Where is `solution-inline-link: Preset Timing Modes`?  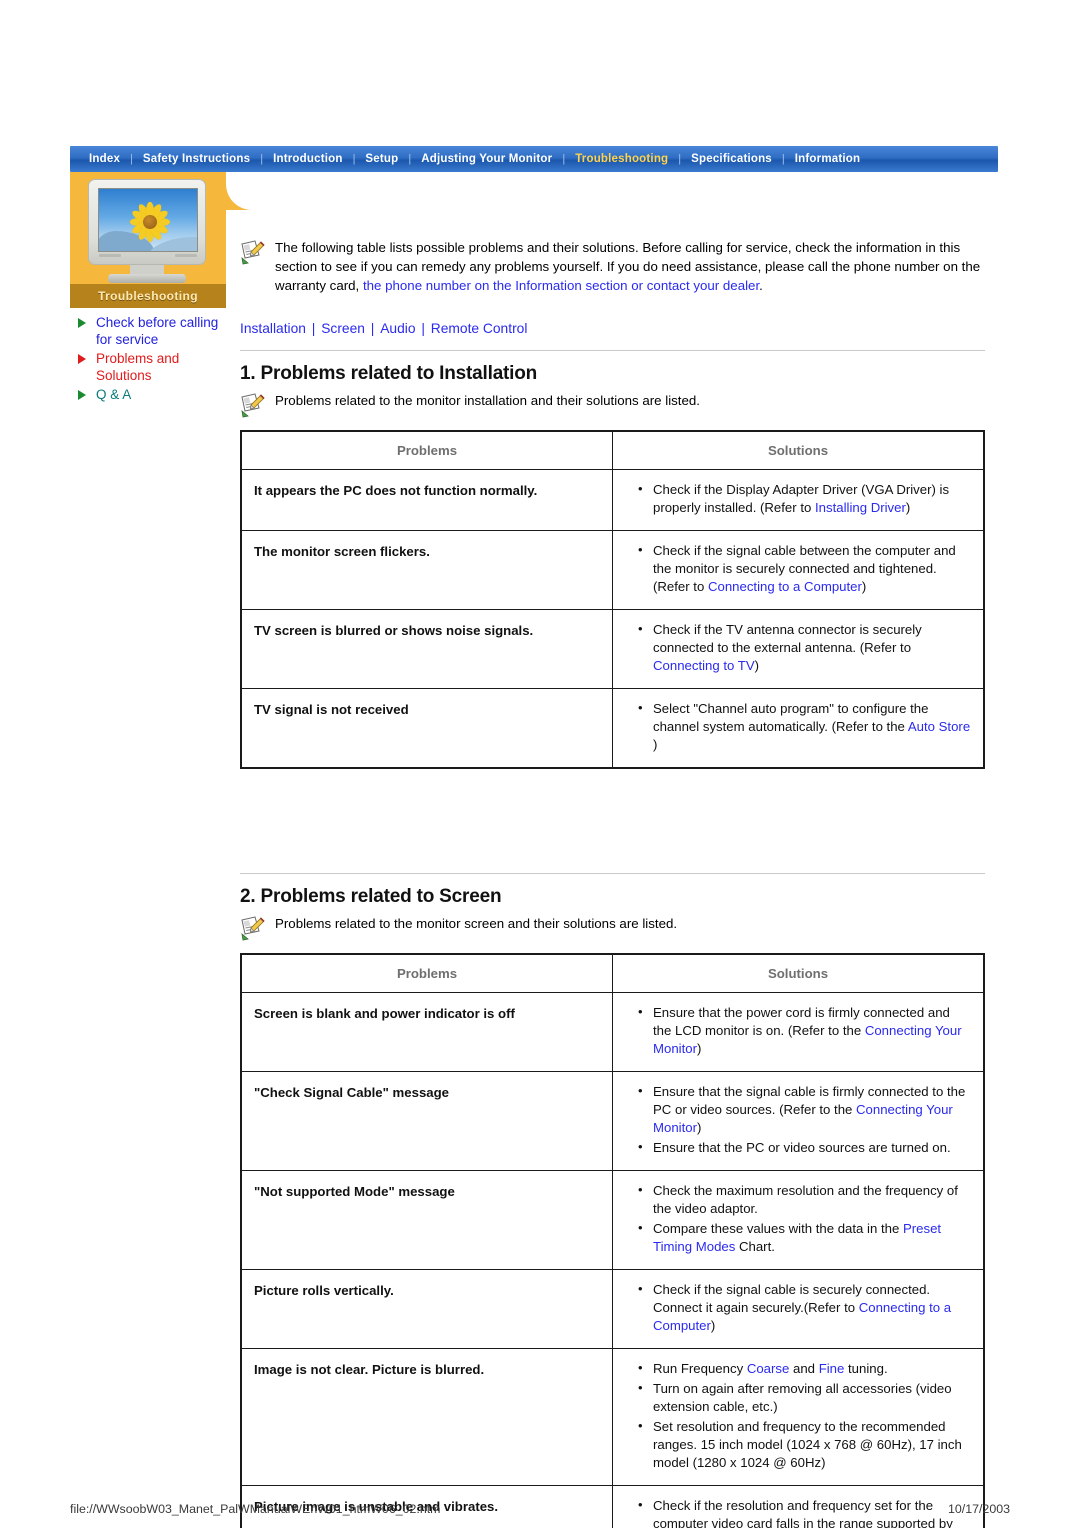
solution-inline-link: Preset Timing Modes is located at coordinates (797, 1237).